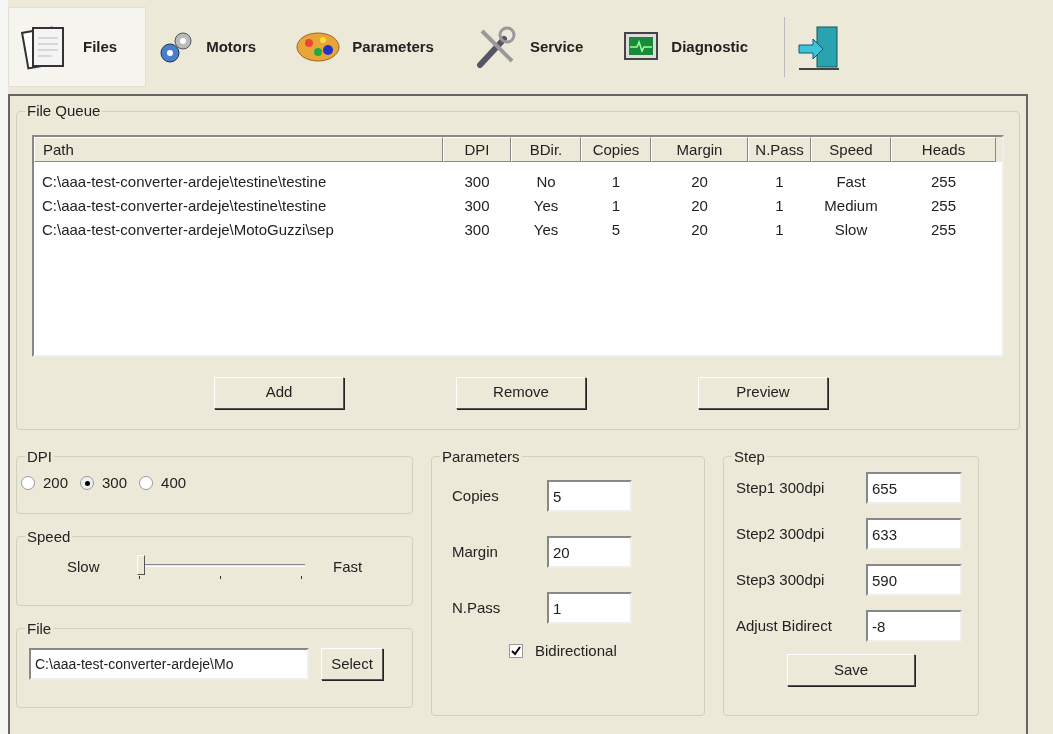 The image size is (1053, 734). I want to click on parameter-field: 20, so click(589, 552).